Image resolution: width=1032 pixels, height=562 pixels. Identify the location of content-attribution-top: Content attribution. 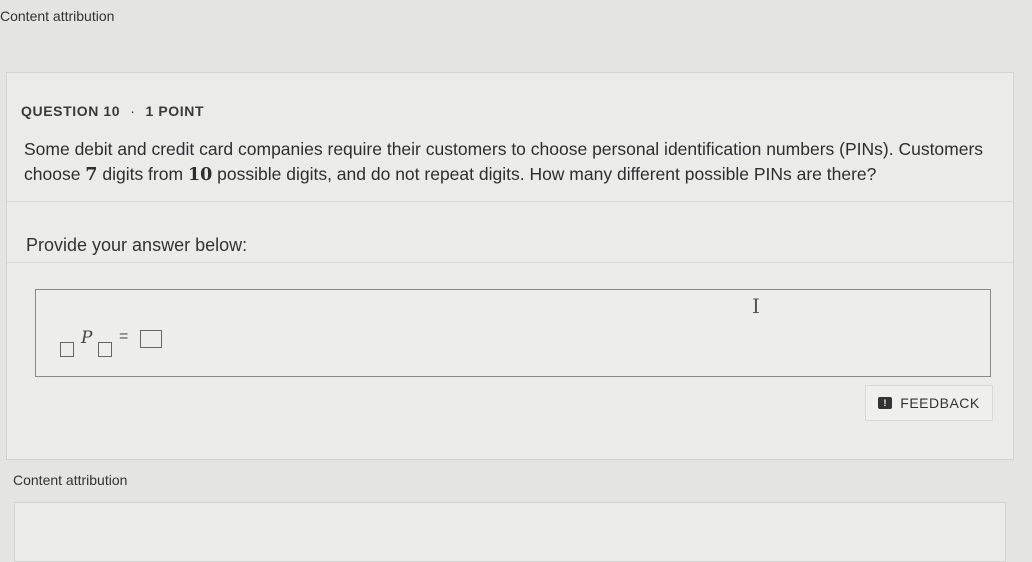
(57, 16).